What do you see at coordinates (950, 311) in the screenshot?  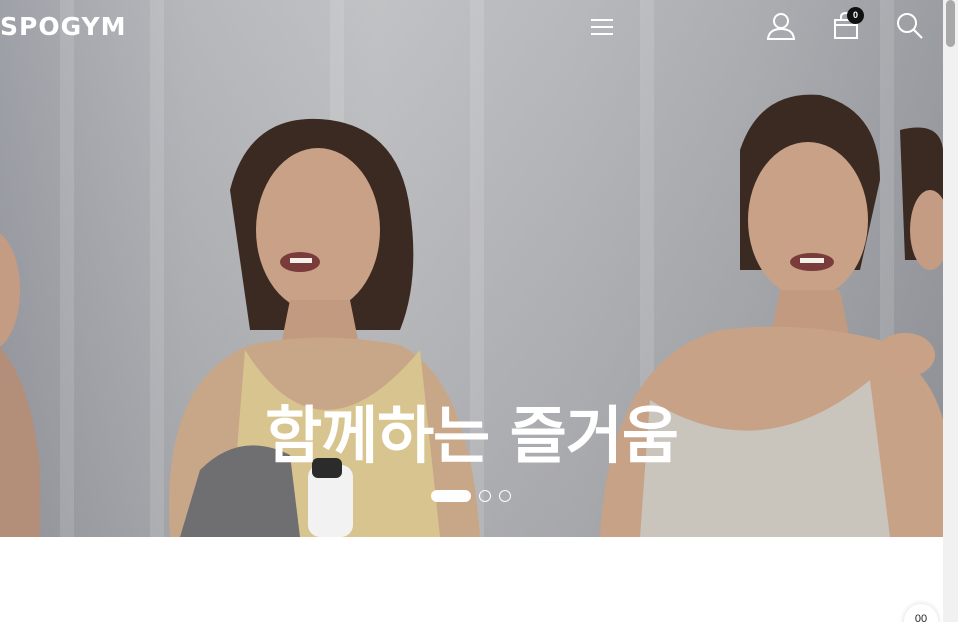 I see `page-scrollbar` at bounding box center [950, 311].